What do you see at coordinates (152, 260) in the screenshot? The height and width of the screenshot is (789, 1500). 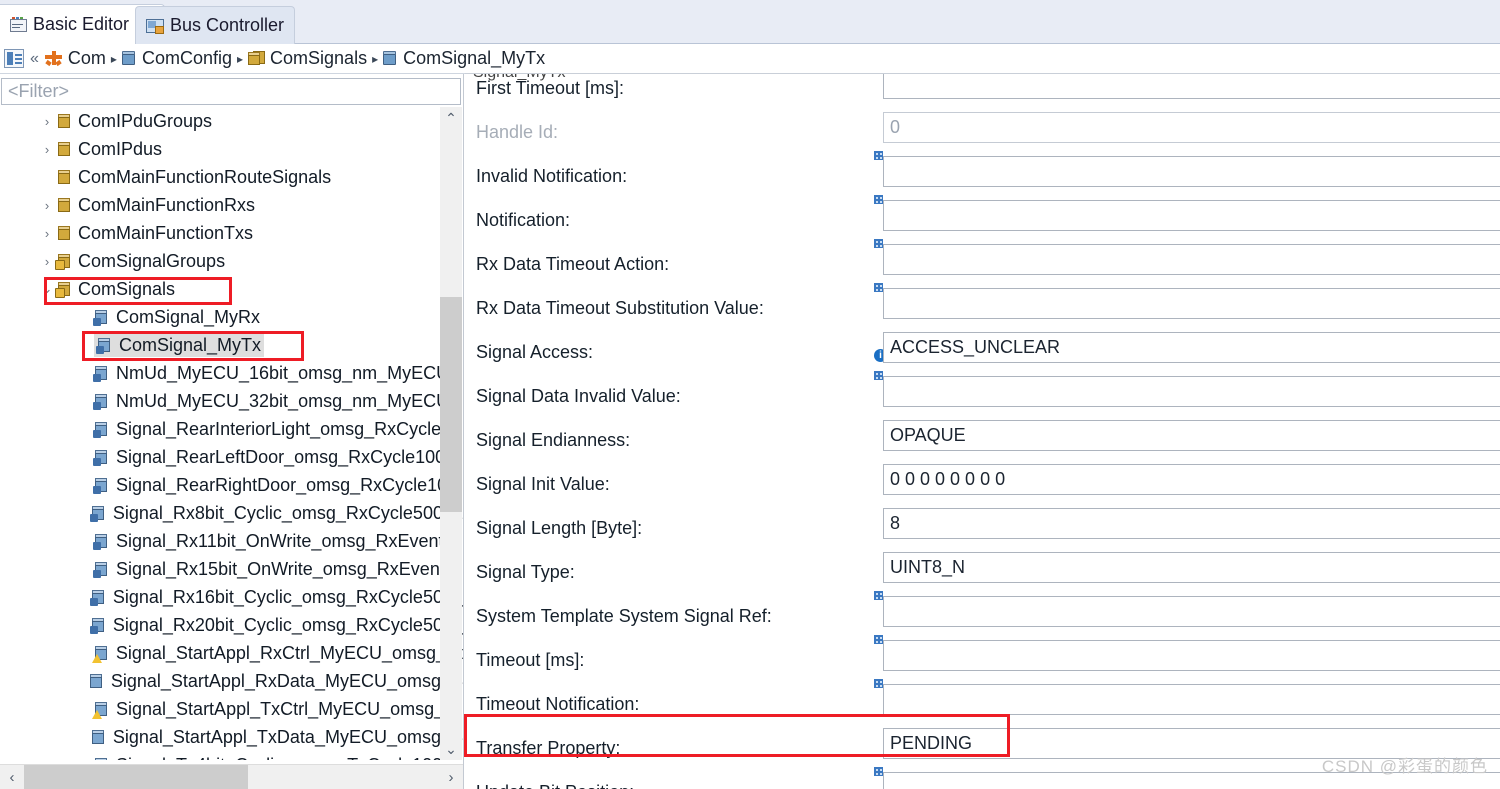 I see `tree-item-label: ComSignalGroups` at bounding box center [152, 260].